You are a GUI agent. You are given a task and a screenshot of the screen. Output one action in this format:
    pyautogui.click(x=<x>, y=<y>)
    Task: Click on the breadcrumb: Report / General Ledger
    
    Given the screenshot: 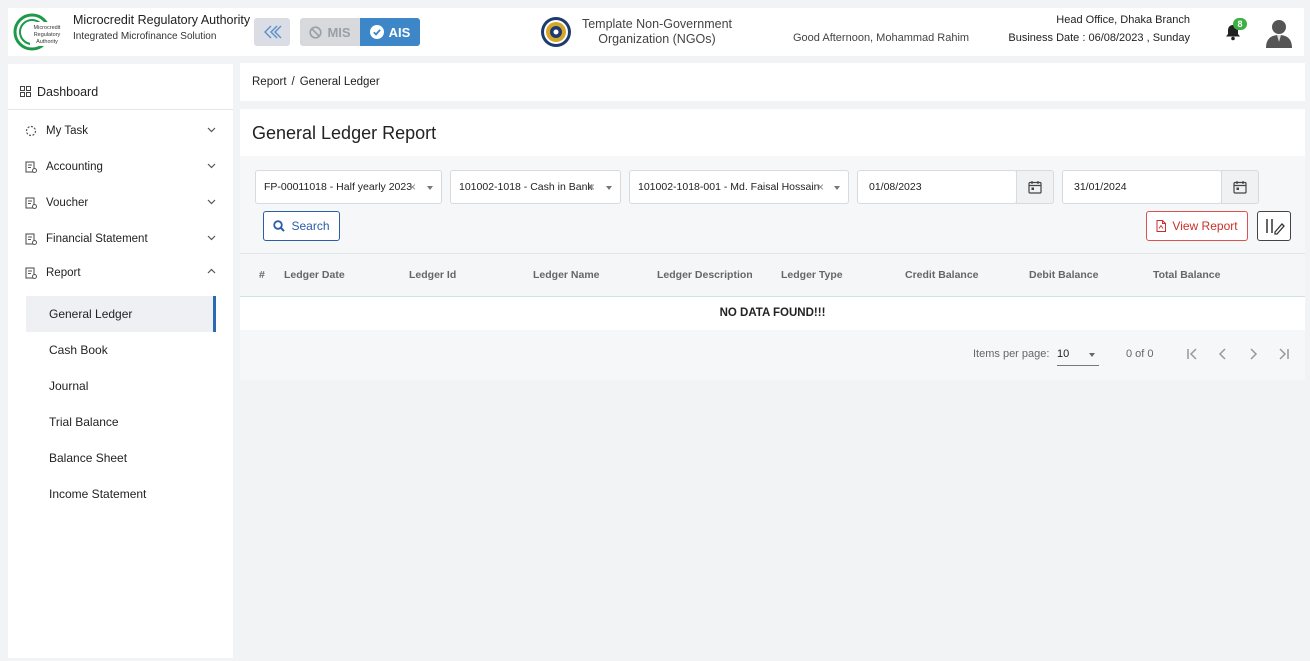 What is the action you would take?
    pyautogui.click(x=772, y=82)
    